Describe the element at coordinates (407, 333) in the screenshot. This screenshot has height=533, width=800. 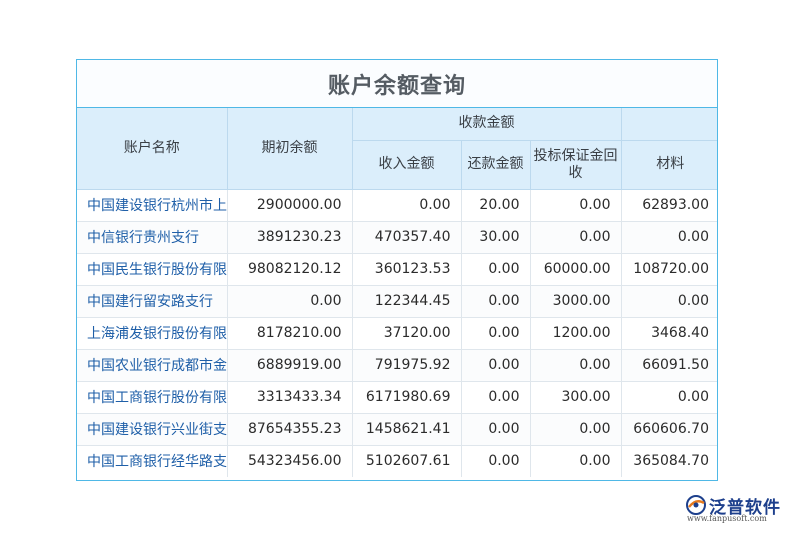
I see `cell-income: 37120.00` at that location.